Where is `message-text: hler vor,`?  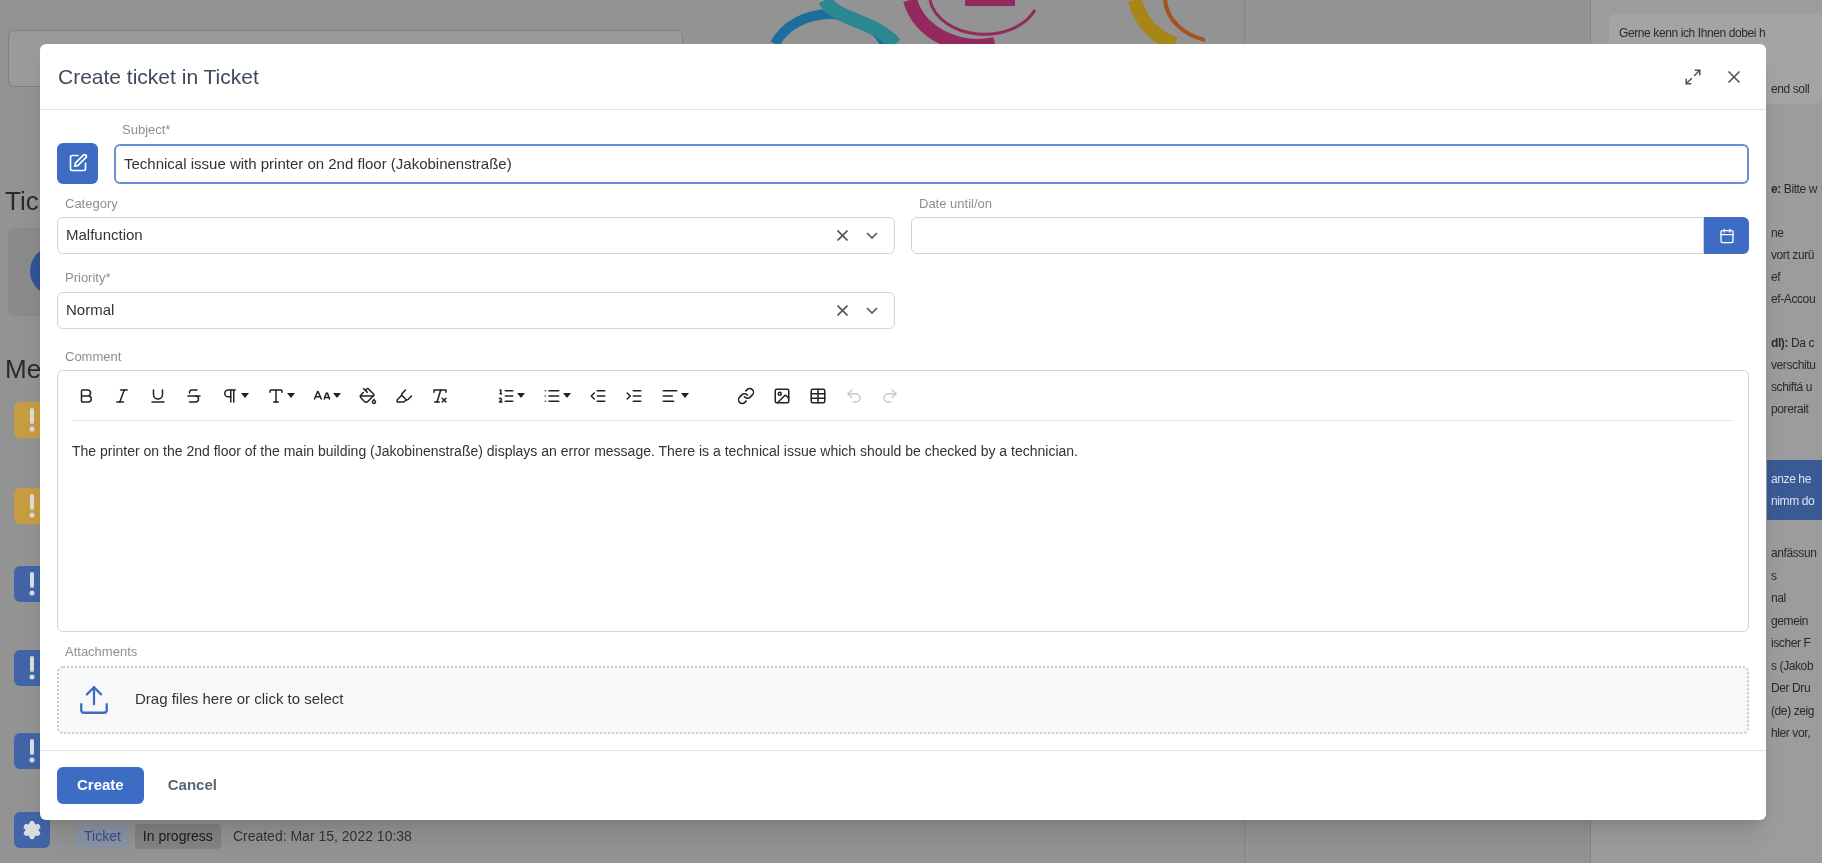 message-text: hler vor, is located at coordinates (1791, 733).